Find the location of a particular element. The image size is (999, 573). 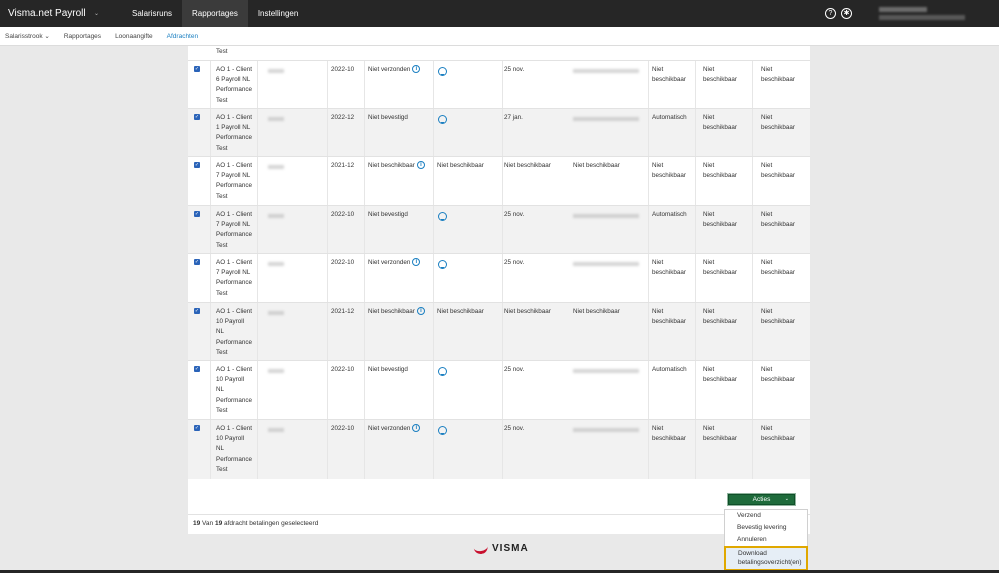

col8-line: beschikbaar is located at coordinates (669, 273).